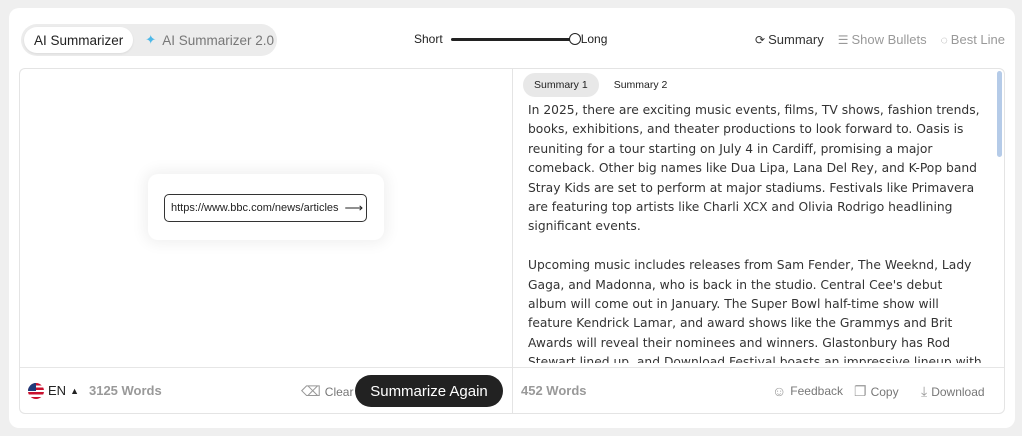  What do you see at coordinates (429, 391) in the screenshot?
I see `summarize-again-button: Summarize Again` at bounding box center [429, 391].